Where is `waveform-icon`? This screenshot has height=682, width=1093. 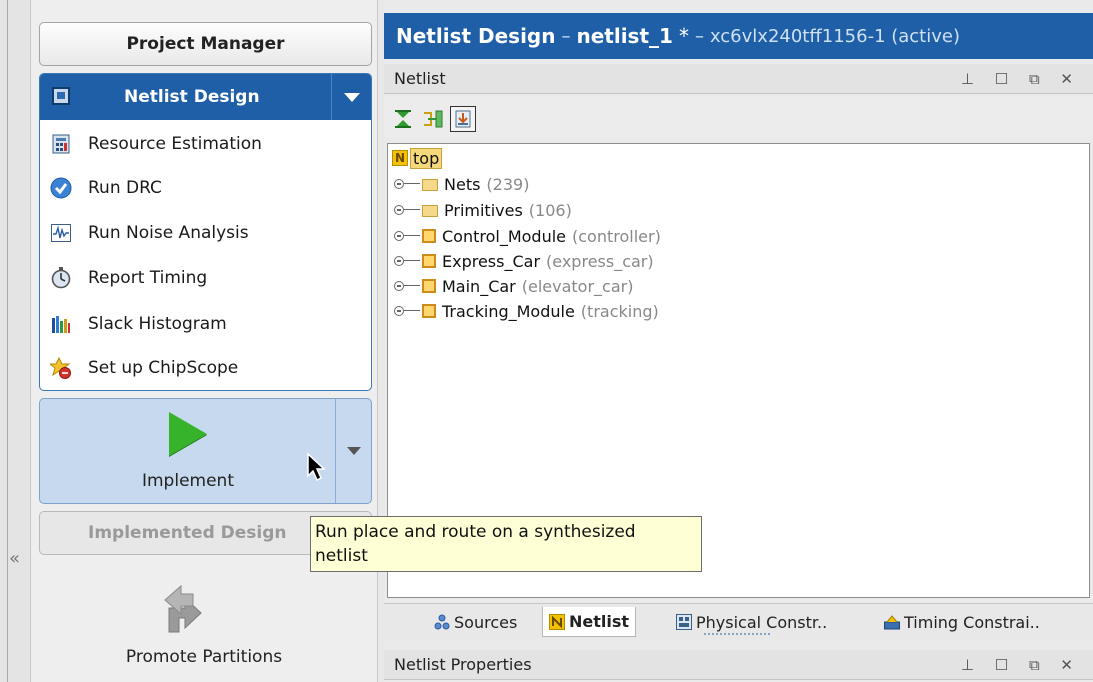 waveform-icon is located at coordinates (61, 233).